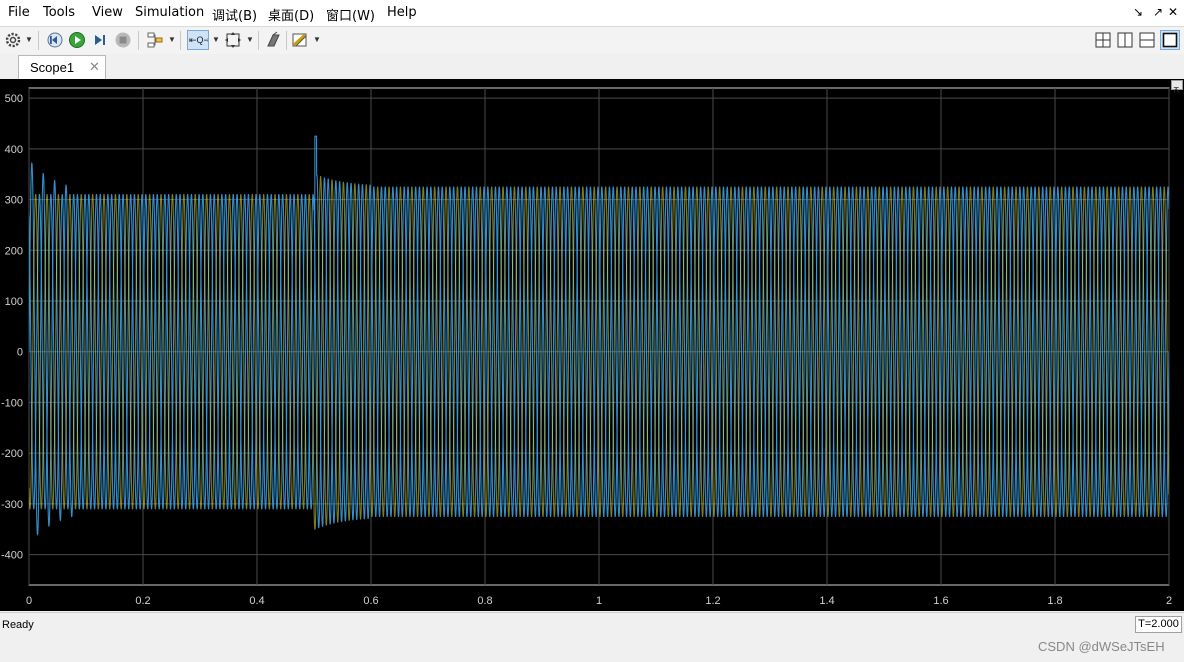 The width and height of the screenshot is (1184, 662). Describe the element at coordinates (18, 625) in the screenshot. I see `status-text: Ready` at that location.